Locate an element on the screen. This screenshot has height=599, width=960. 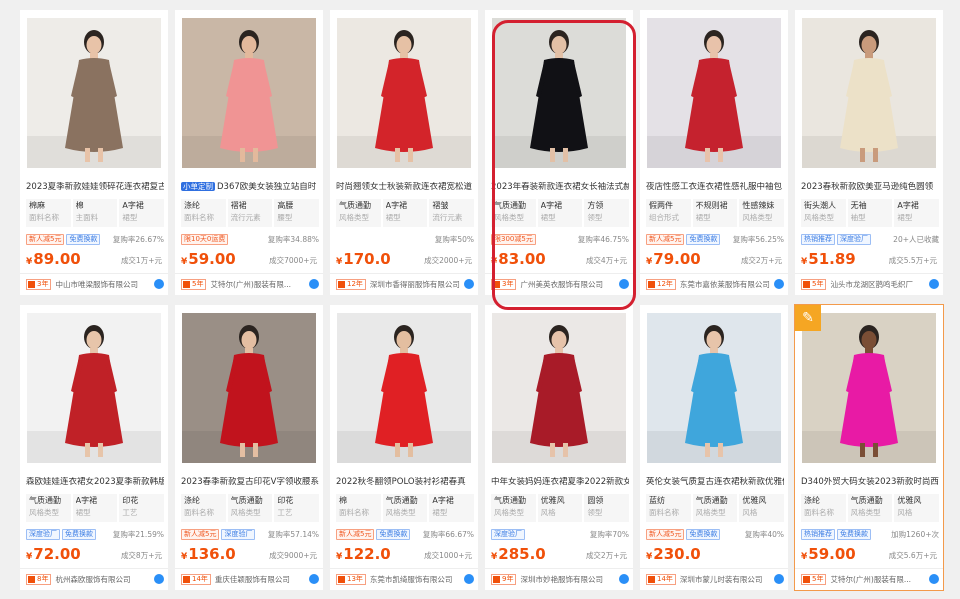
product-title-text: 2023夏季新款娃娃领碎花连衣裙复古 is located at coordinates (95, 187).